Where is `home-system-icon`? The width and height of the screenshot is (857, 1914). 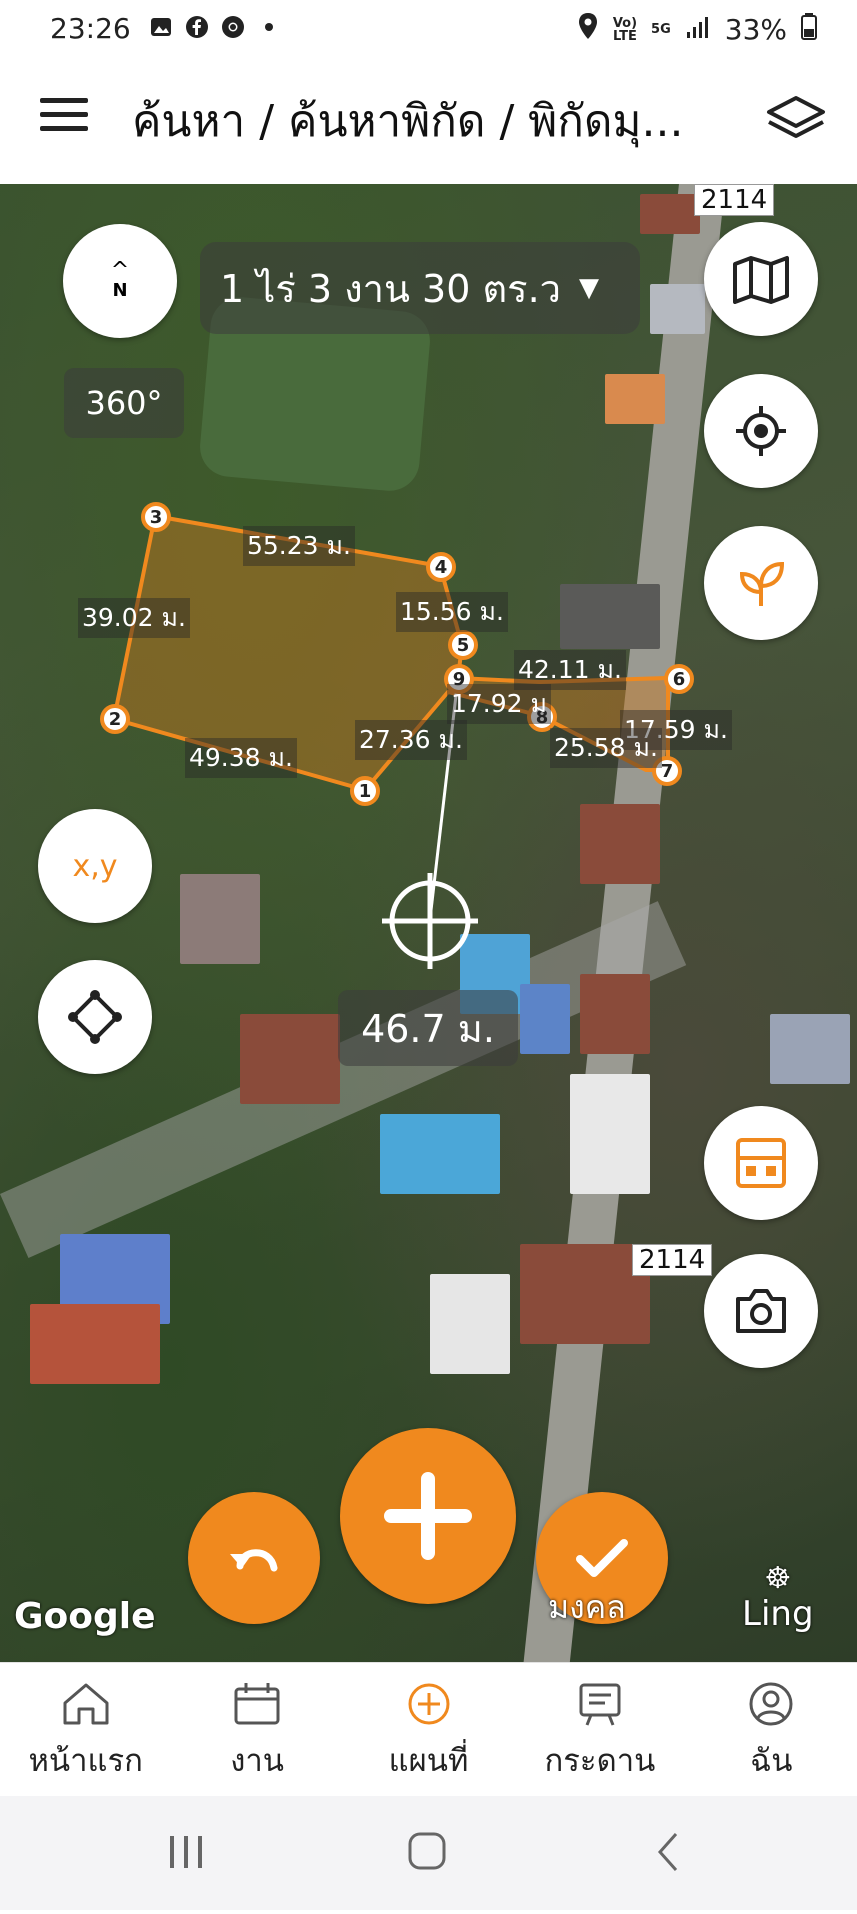
home-system-icon is located at coordinates (427, 1851).